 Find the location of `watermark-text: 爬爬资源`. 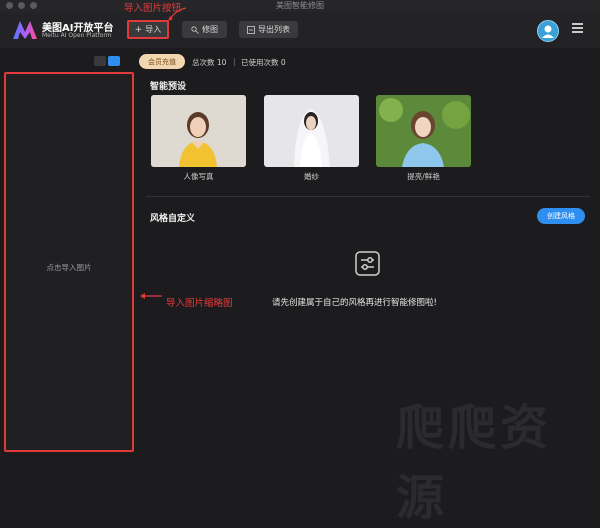

watermark-text: 爬爬资源 is located at coordinates (474, 463).